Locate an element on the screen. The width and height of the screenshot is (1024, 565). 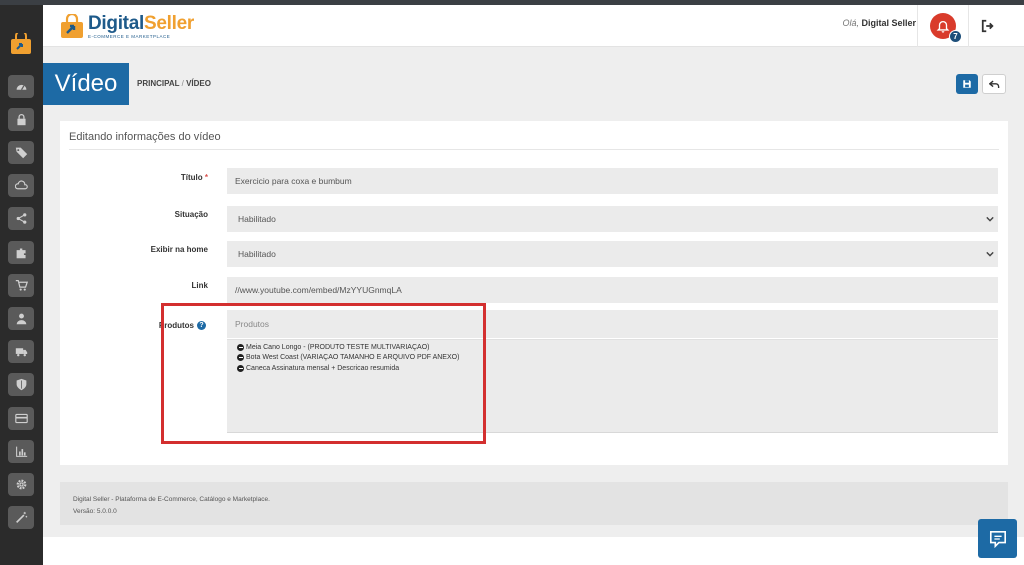
dashboard-icon is located at coordinates (21, 87).